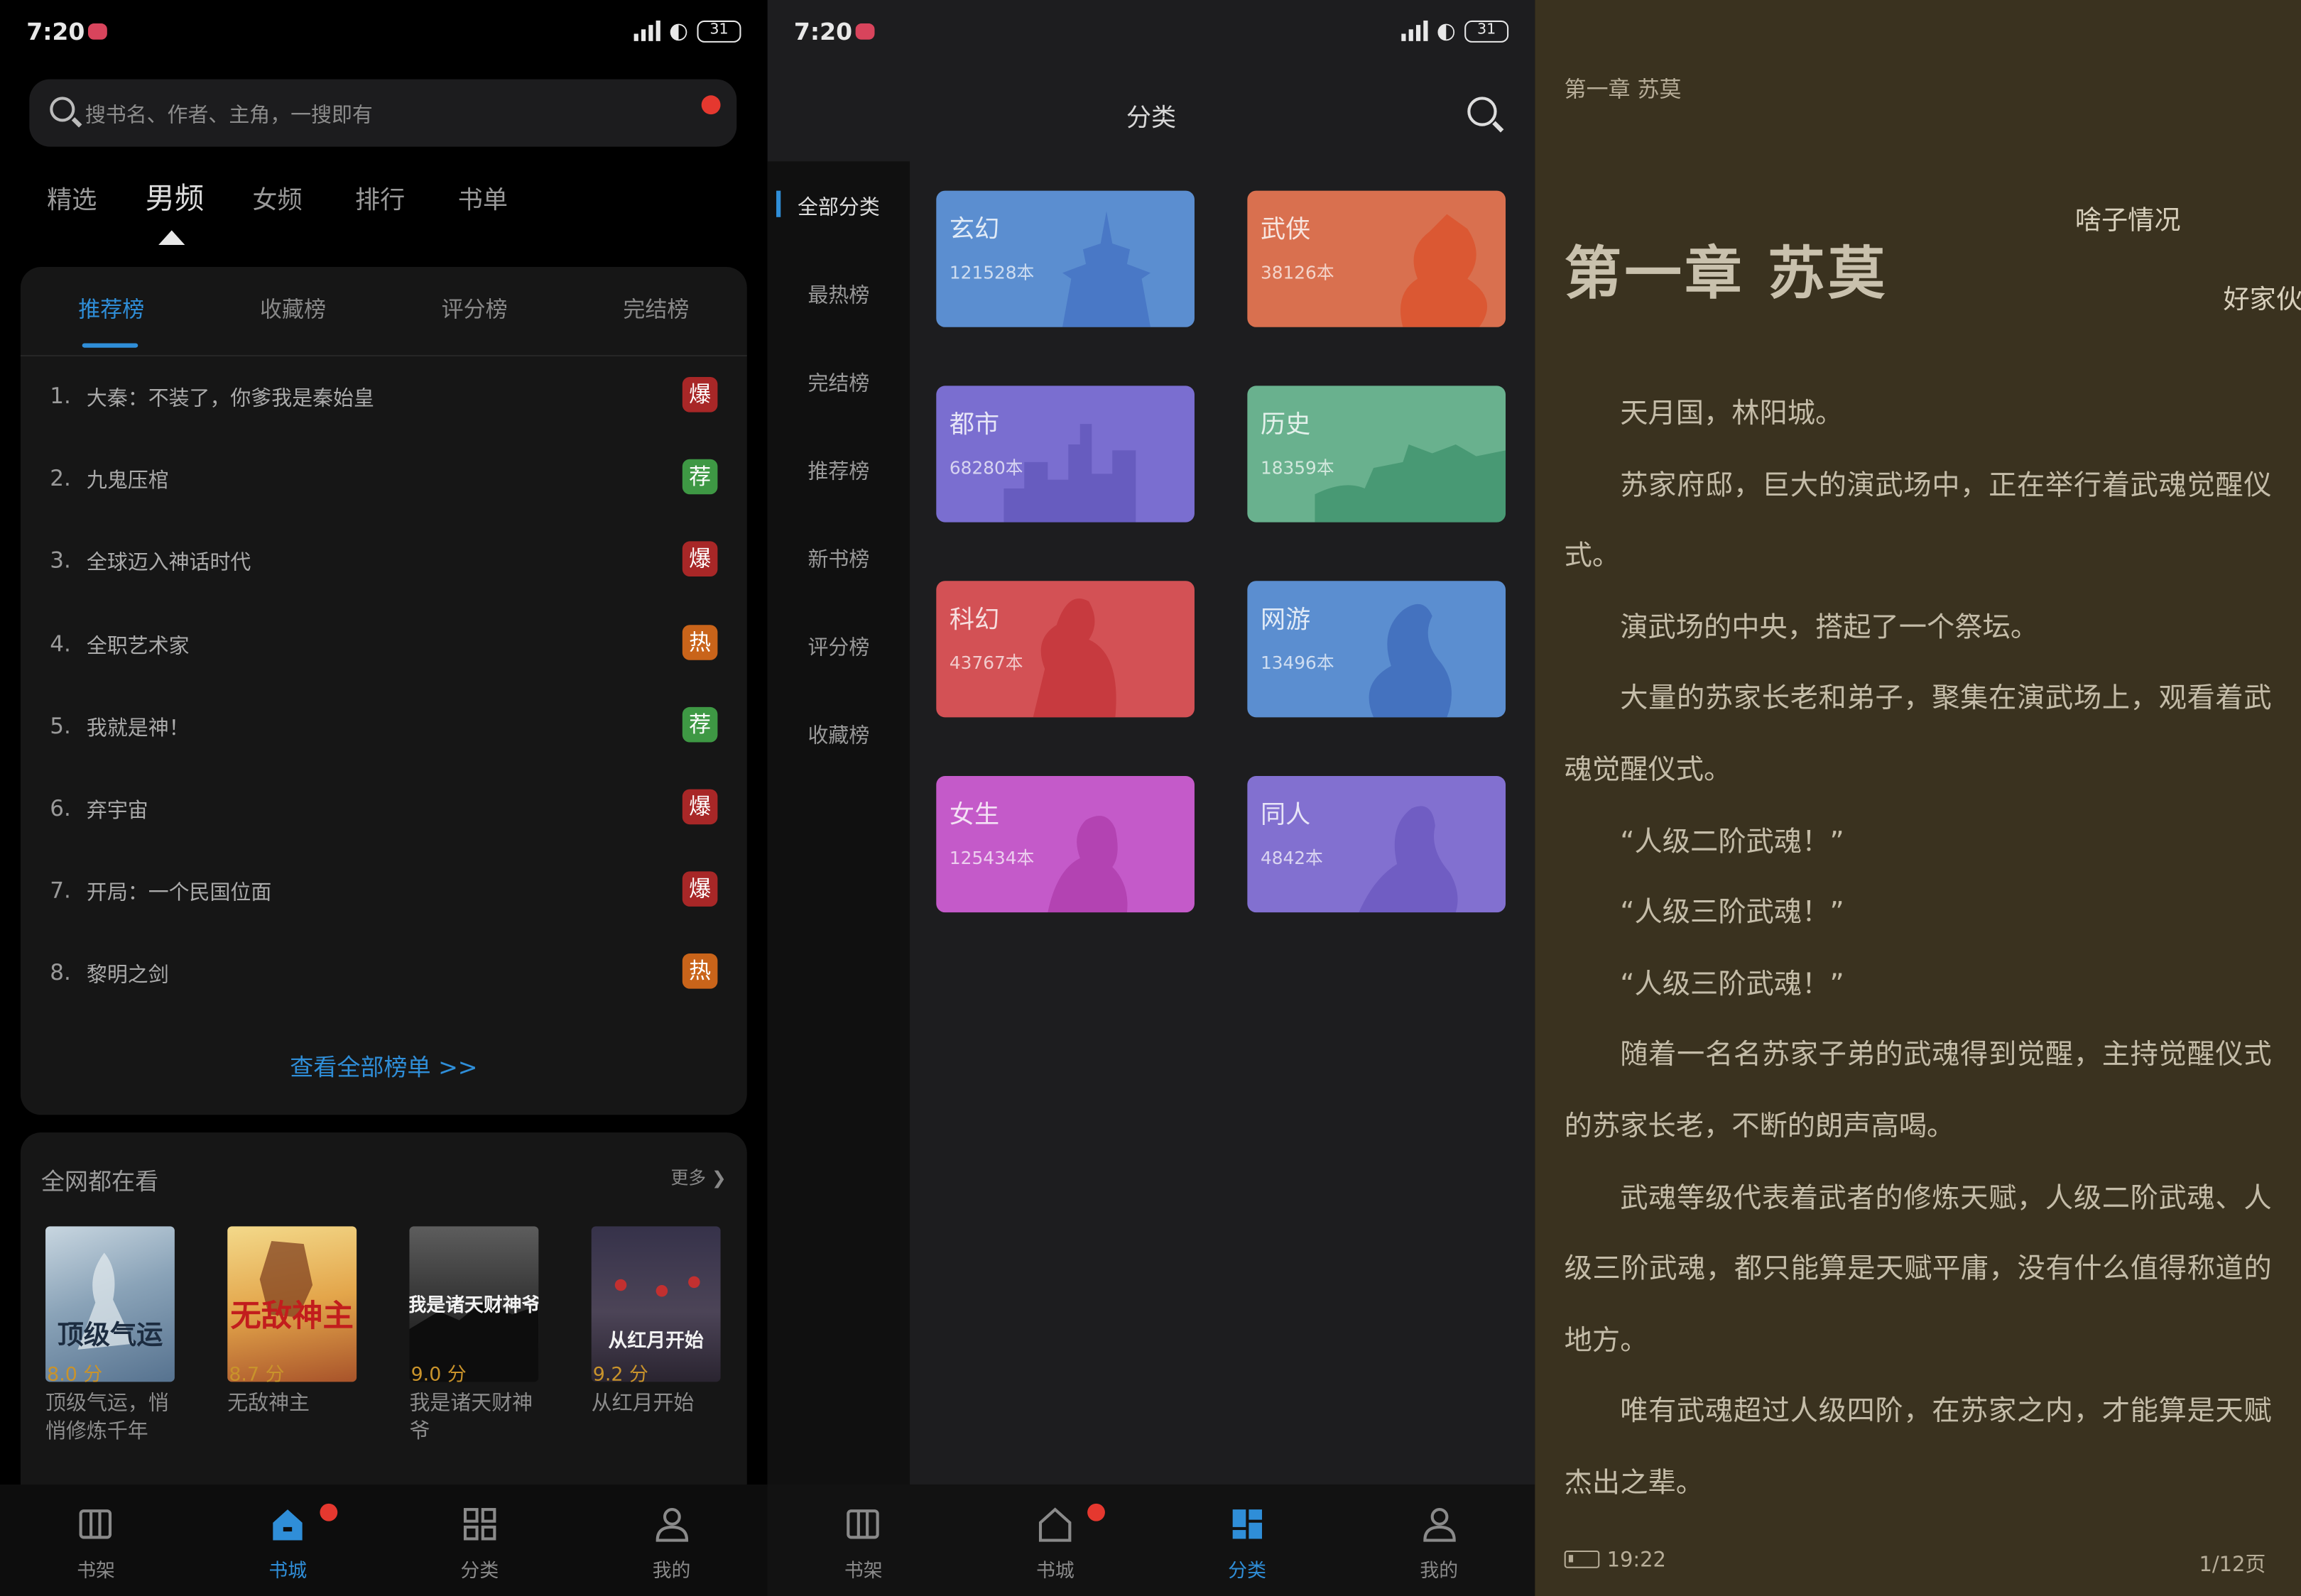  I want to click on category-card: 科幻 43767本, so click(1065, 649).